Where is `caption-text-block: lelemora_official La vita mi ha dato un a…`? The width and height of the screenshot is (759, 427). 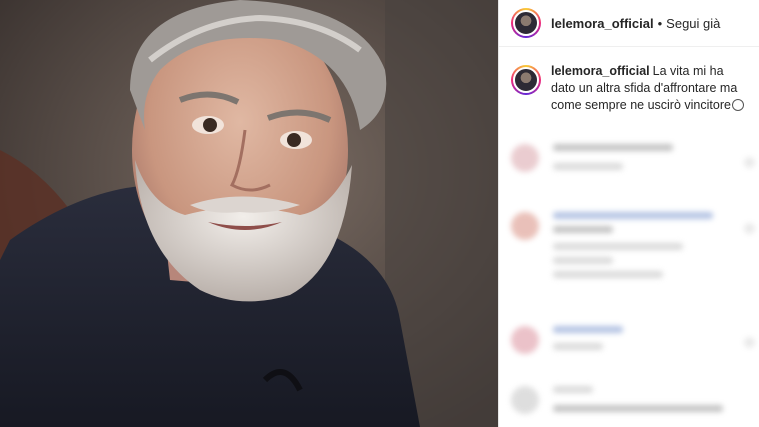
caption-text-block: lelemora_official La vita mi ha dato un a… is located at coordinates (650, 88).